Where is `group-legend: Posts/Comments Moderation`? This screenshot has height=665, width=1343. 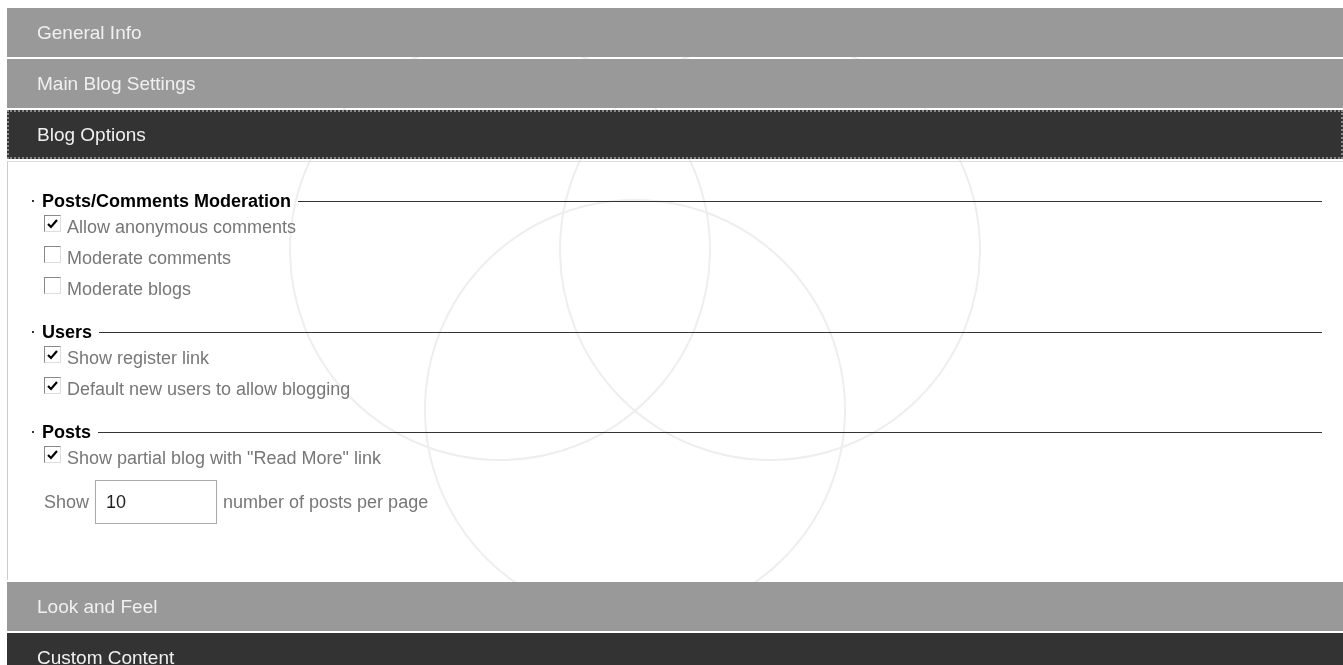 group-legend: Posts/Comments Moderation is located at coordinates (167, 201).